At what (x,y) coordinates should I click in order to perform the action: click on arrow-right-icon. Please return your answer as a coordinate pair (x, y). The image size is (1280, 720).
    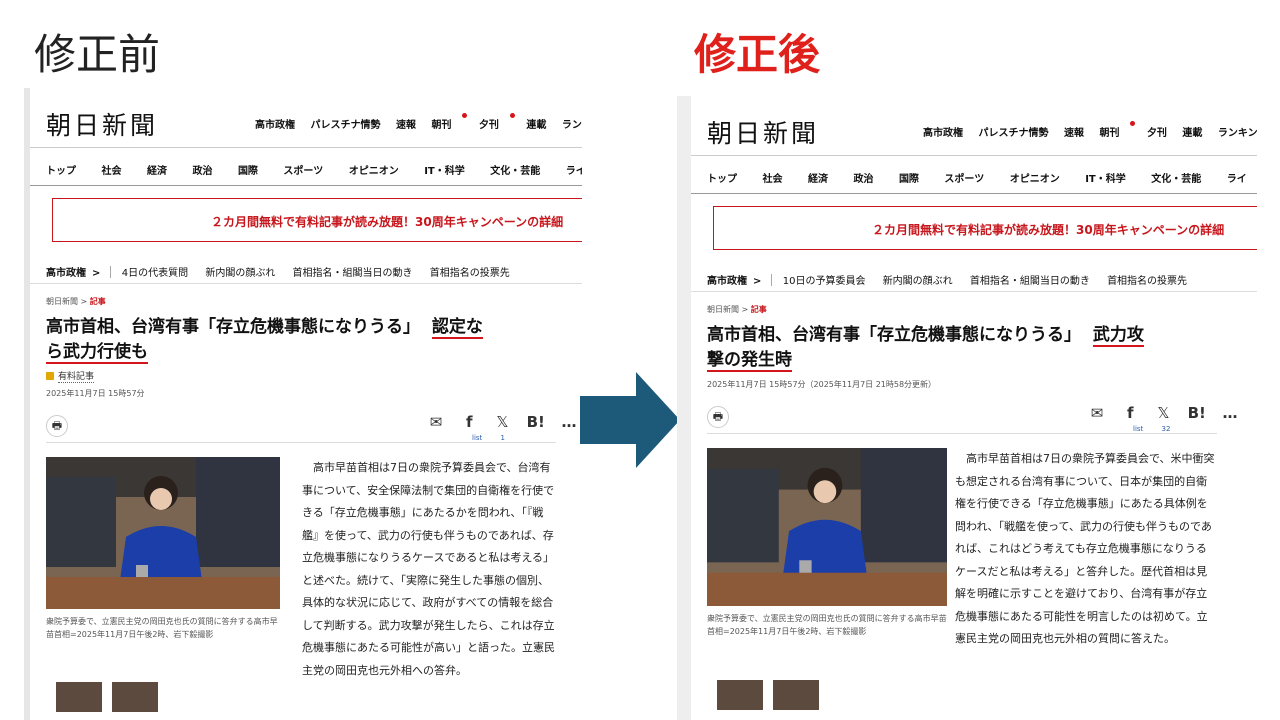
    Looking at the image, I should click on (630, 420).